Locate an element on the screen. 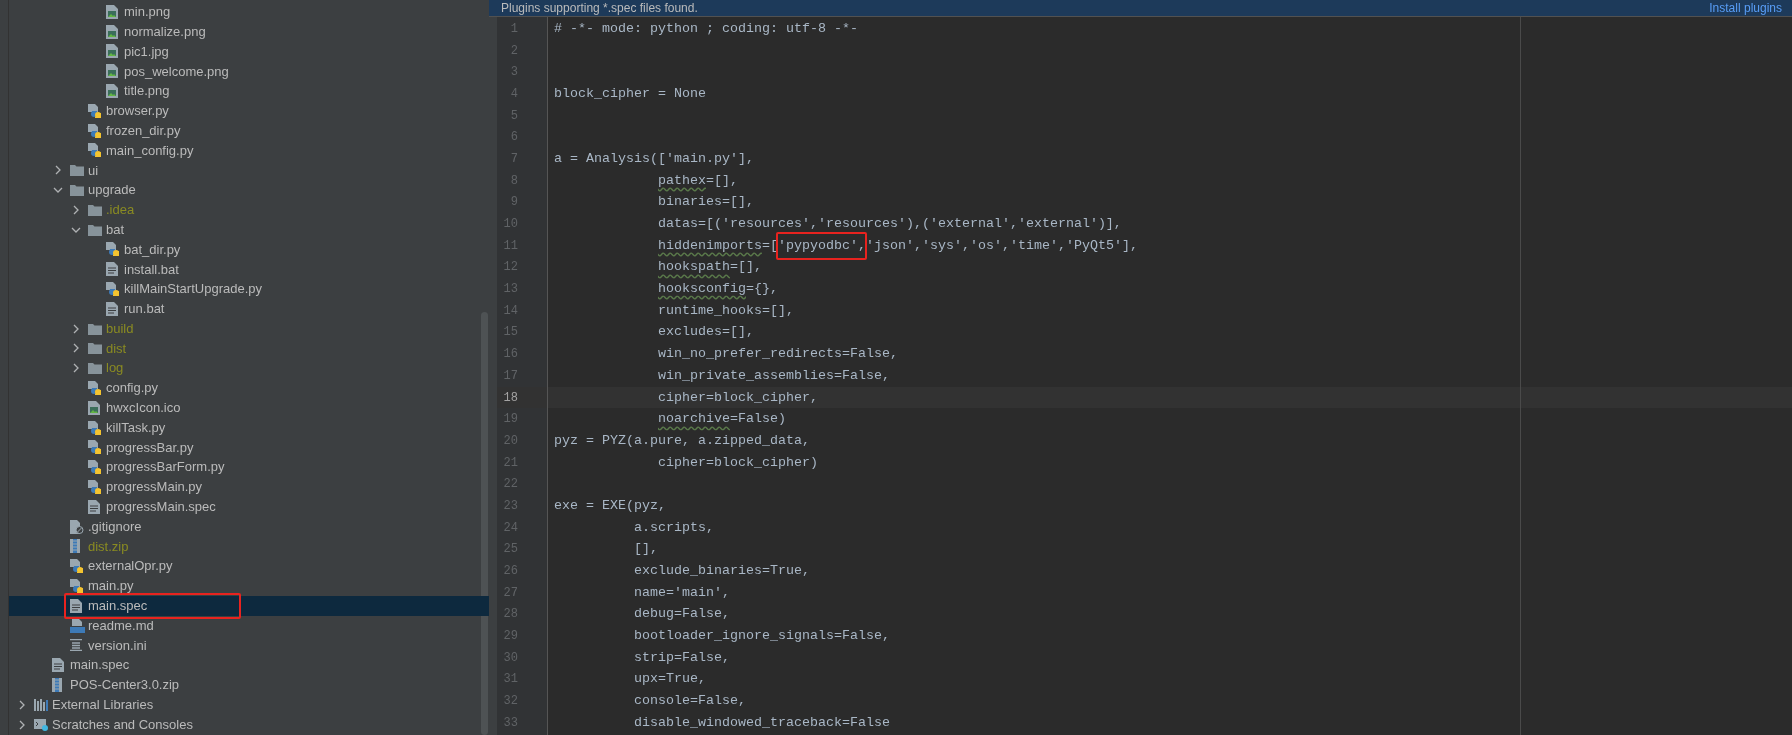  code-line: a = Analysis(['main.py'], is located at coordinates (654, 158).